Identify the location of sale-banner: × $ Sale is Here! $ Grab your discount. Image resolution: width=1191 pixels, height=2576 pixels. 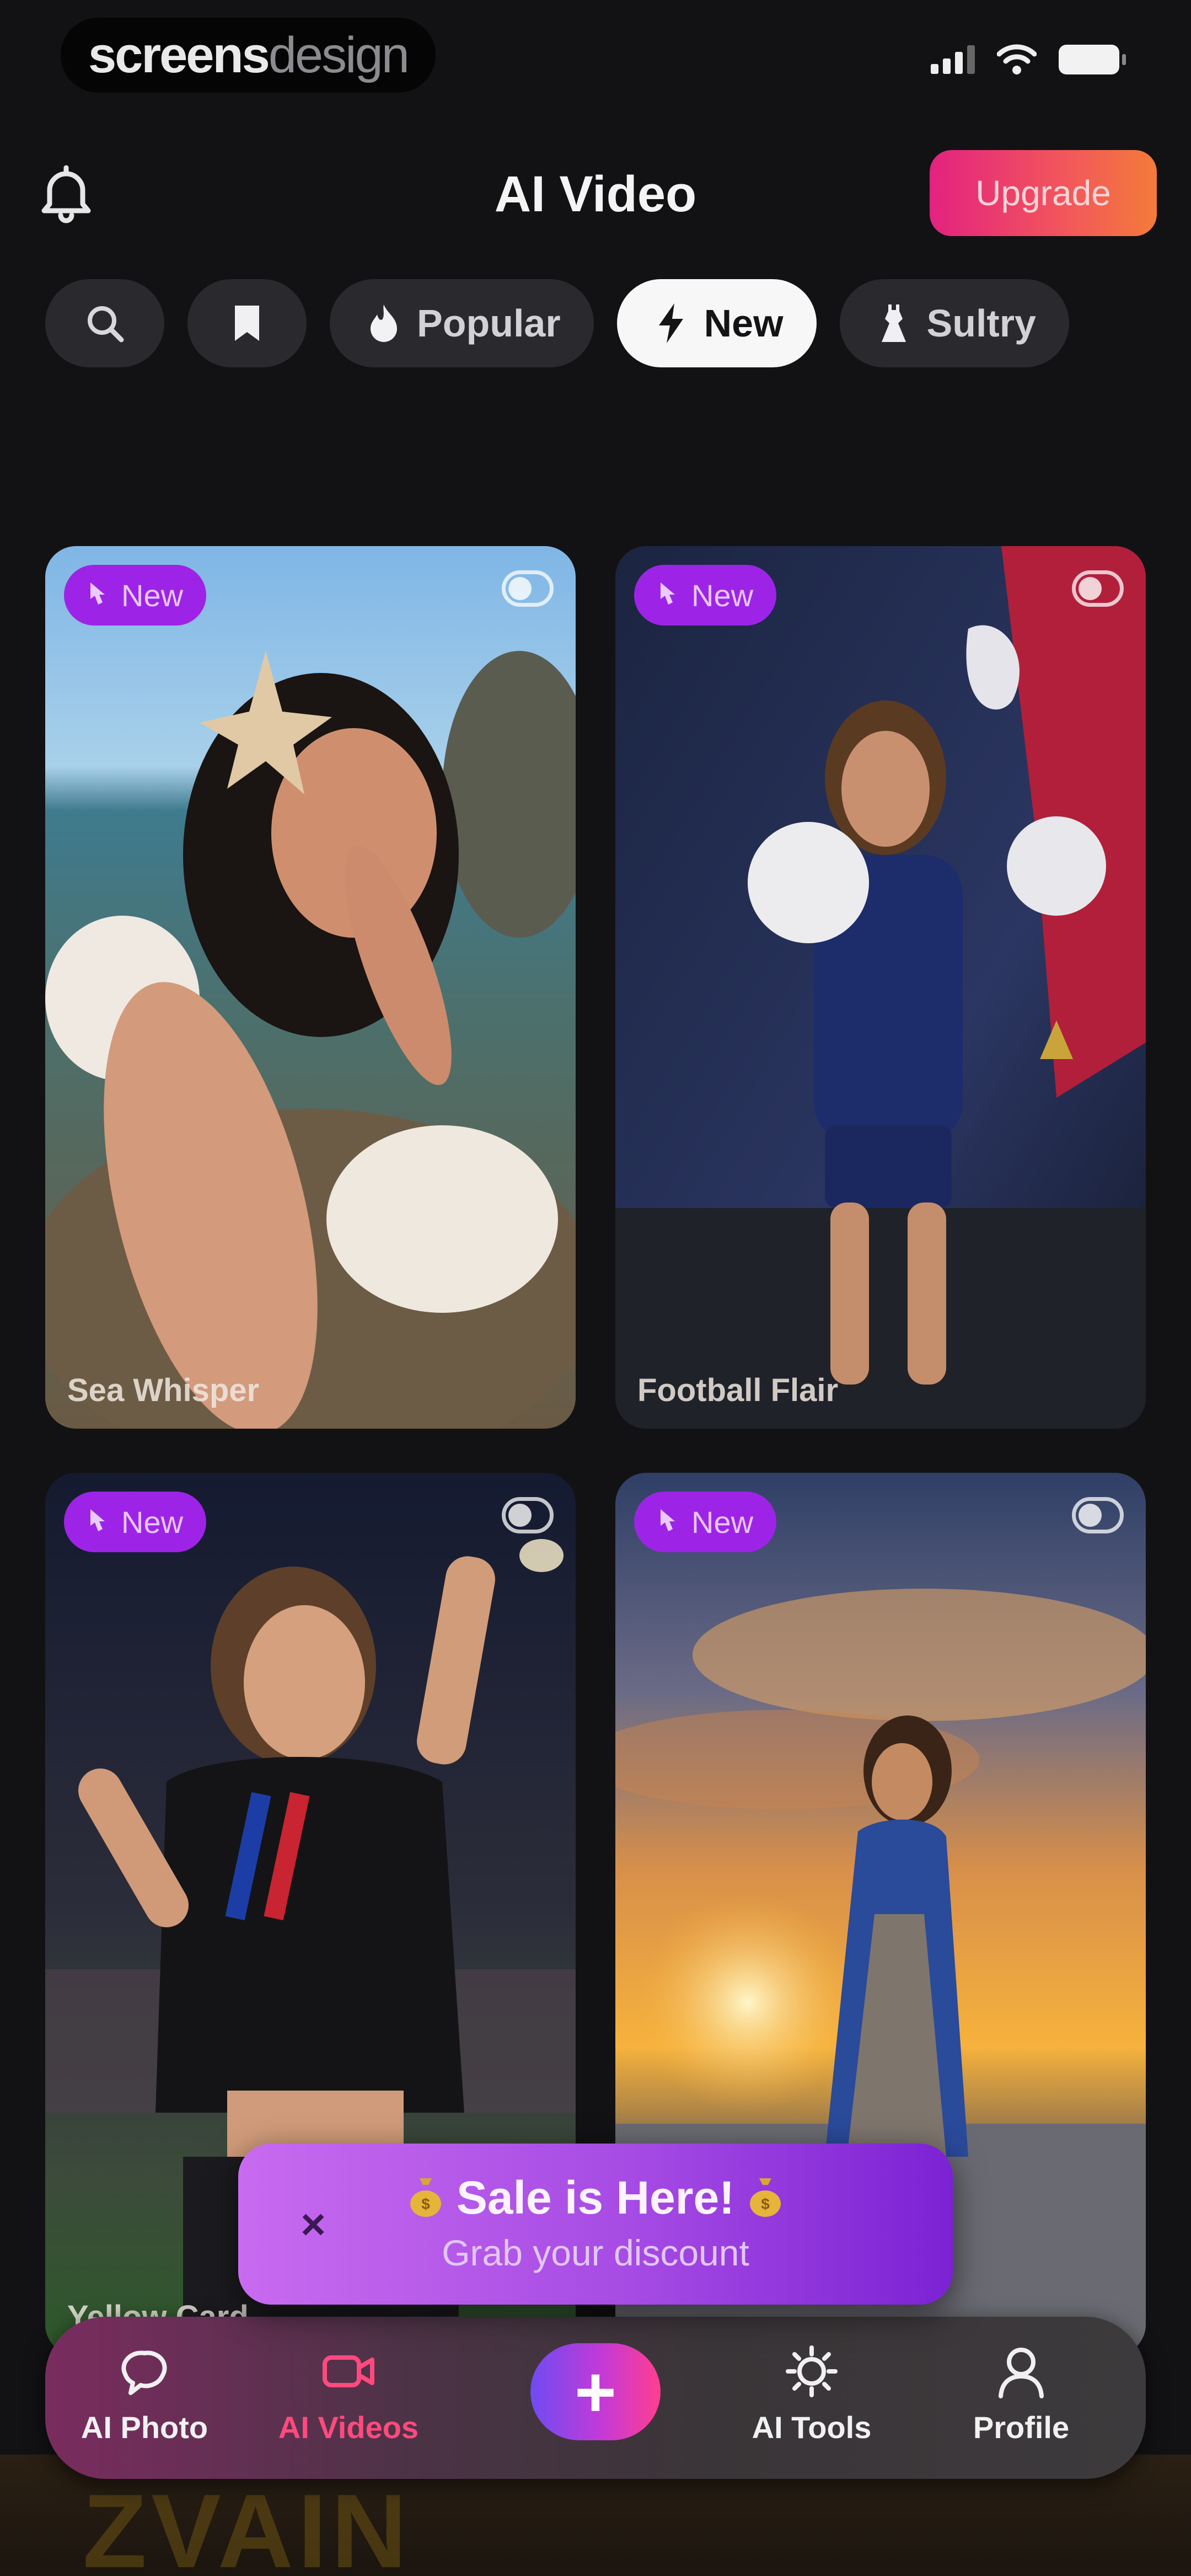
(595, 2224).